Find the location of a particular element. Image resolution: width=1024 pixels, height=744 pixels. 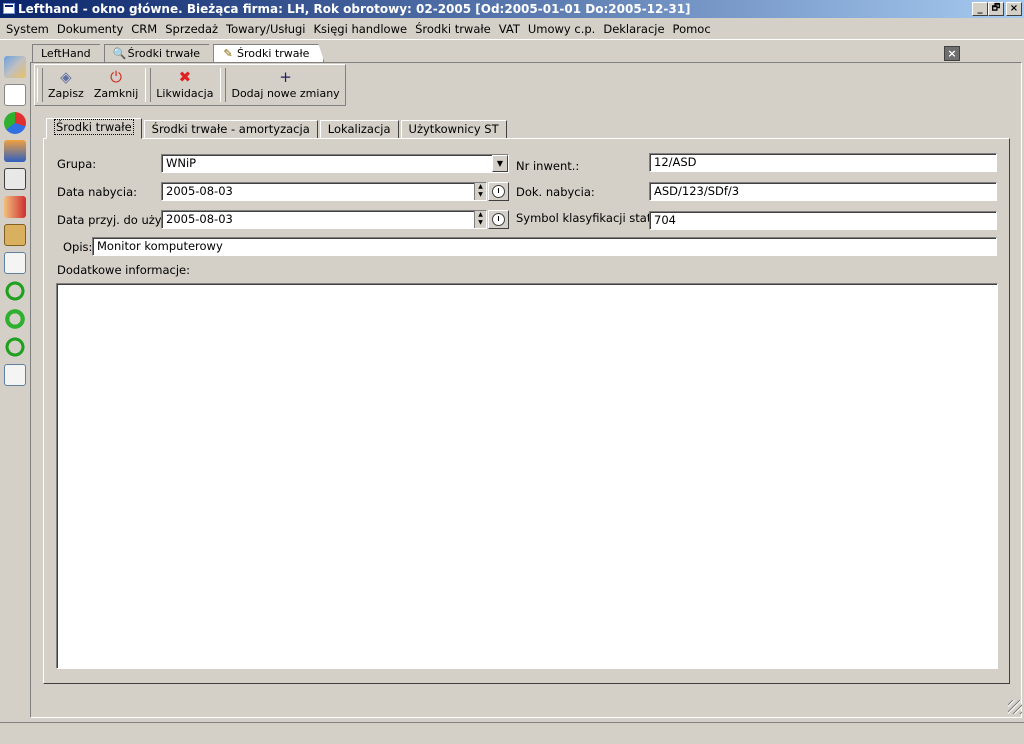

doc-tab-lefthand: LeftHand is located at coordinates (69, 53).